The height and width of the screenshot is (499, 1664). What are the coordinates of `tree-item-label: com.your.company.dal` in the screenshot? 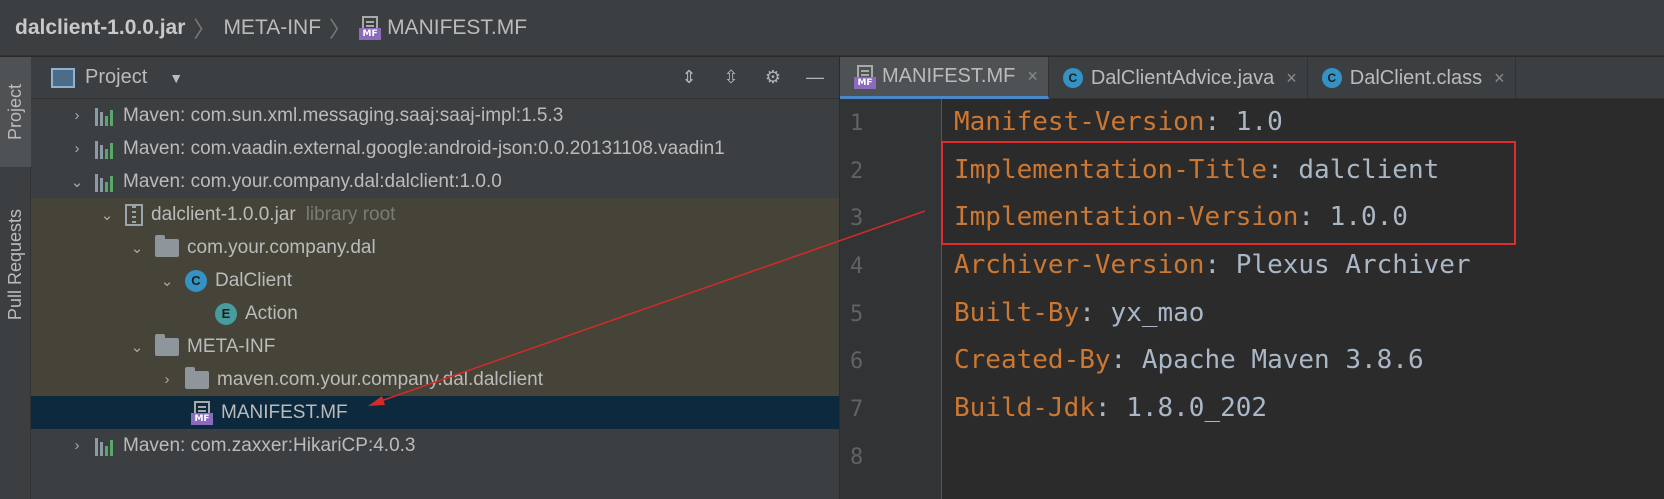 It's located at (281, 247).